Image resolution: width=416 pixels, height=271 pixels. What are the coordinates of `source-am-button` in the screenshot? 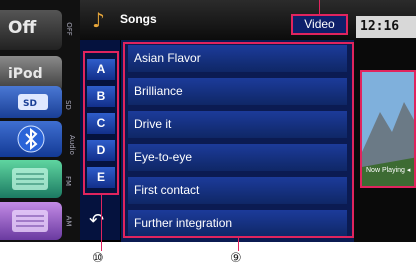 It's located at (31, 221).